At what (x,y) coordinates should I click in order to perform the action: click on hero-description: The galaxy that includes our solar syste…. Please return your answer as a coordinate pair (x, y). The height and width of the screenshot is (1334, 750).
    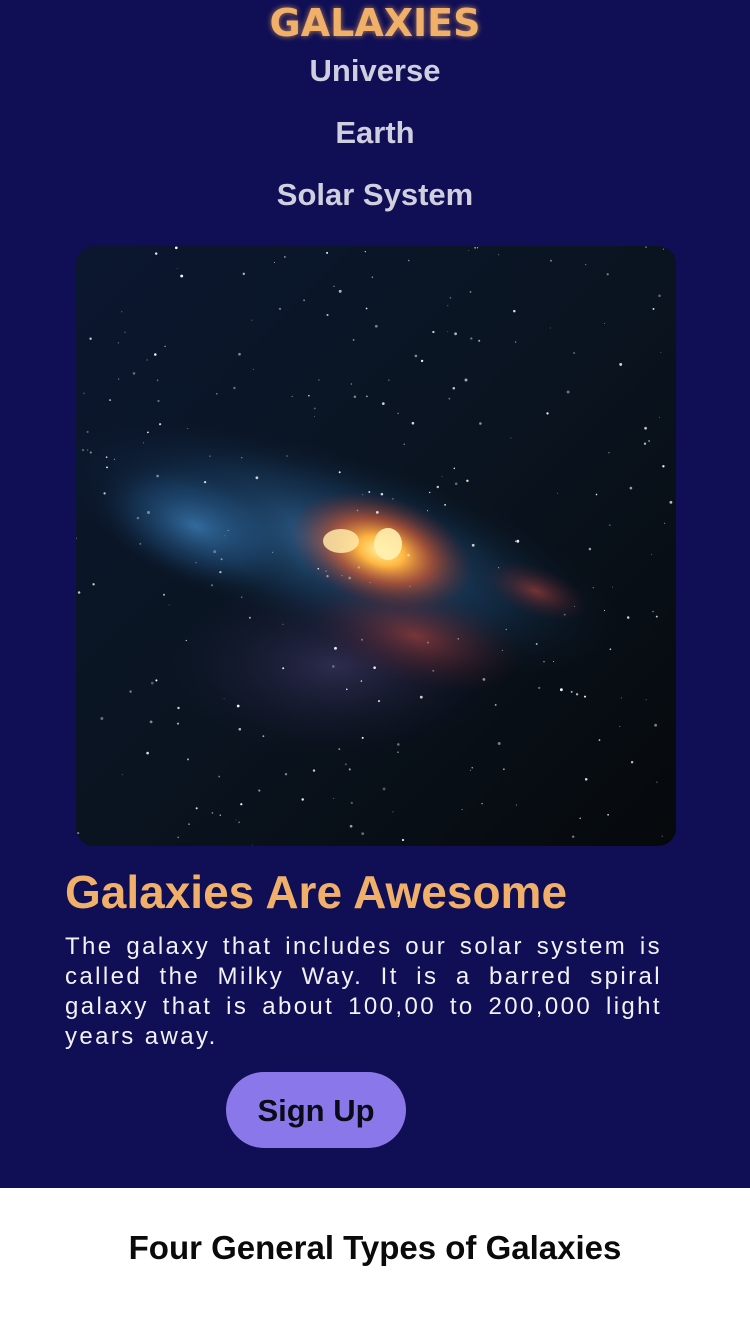
    Looking at the image, I should click on (363, 991).